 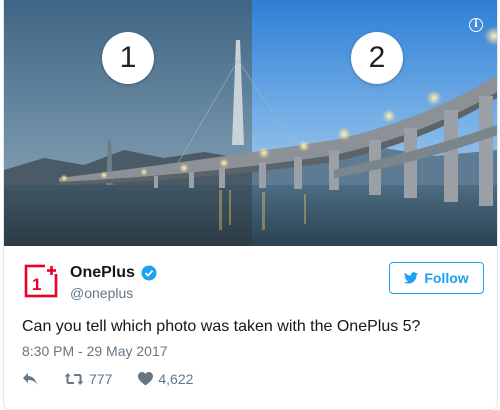 I want to click on like-count: 4,622, so click(x=176, y=379).